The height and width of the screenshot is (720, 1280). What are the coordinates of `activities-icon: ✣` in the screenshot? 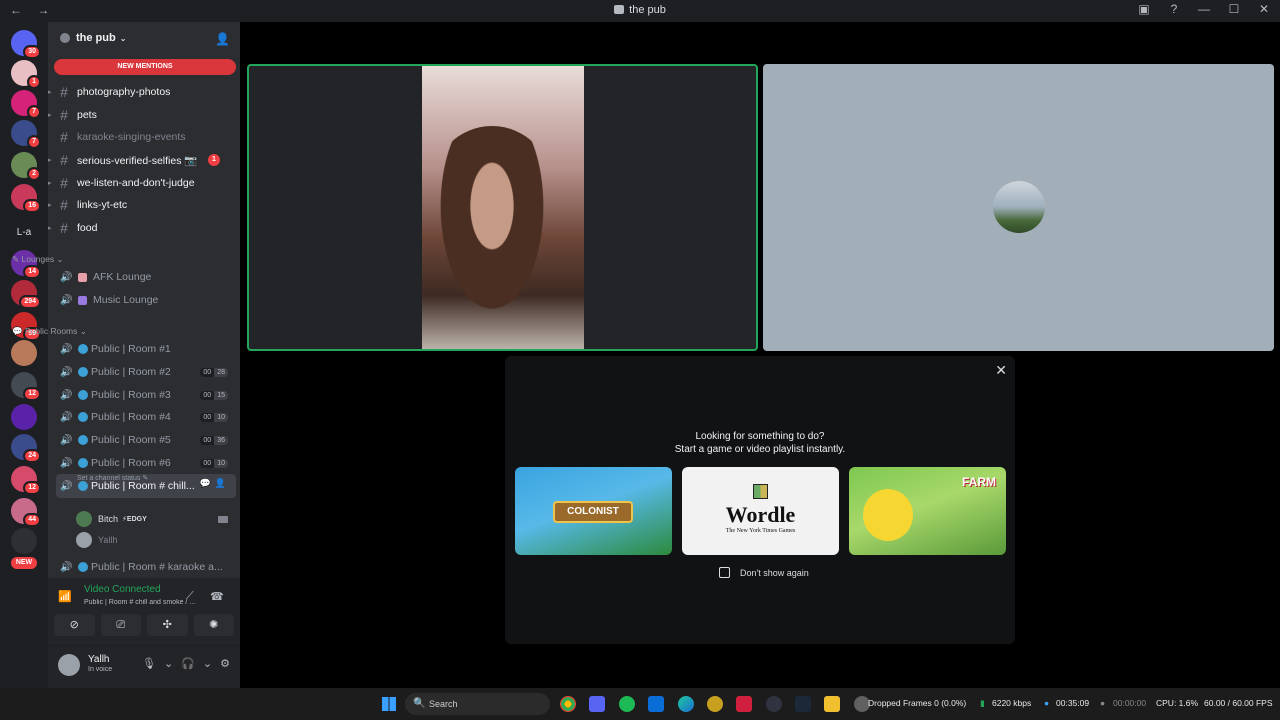 It's located at (167, 625).